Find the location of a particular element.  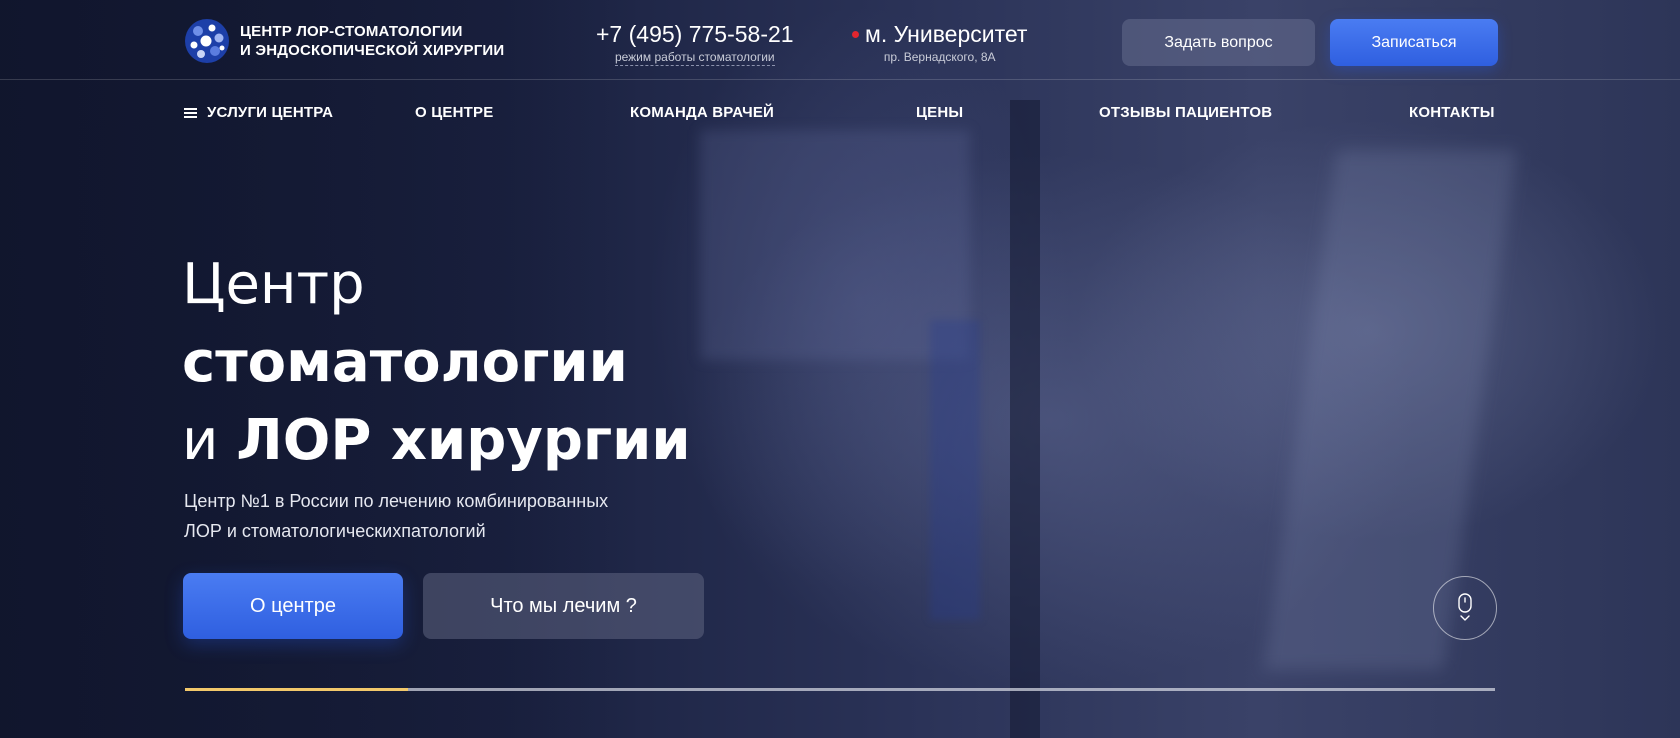

hero-title-line-1: Центр is located at coordinates (273, 284).